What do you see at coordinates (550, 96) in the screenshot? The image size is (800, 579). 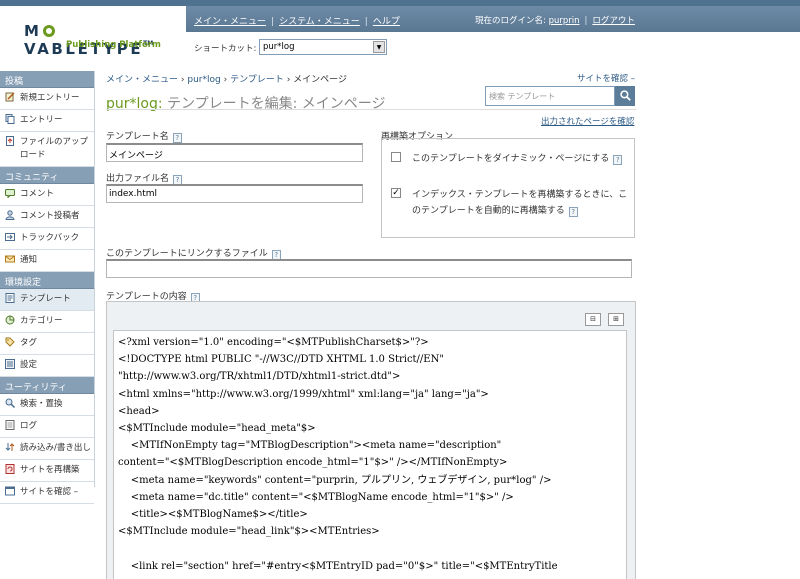 I see `search-input: 検索 テンプレート` at bounding box center [550, 96].